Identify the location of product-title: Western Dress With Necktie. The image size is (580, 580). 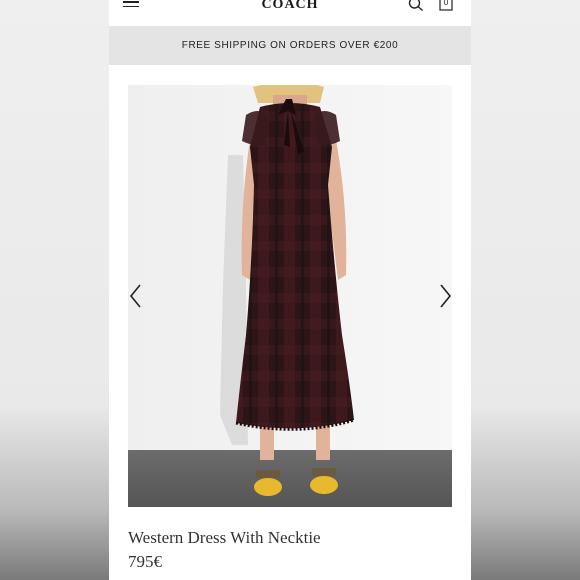
(224, 537).